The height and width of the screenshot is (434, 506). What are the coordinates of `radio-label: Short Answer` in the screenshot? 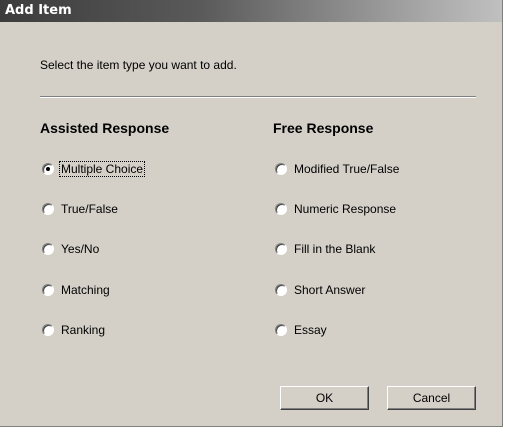 It's located at (329, 290).